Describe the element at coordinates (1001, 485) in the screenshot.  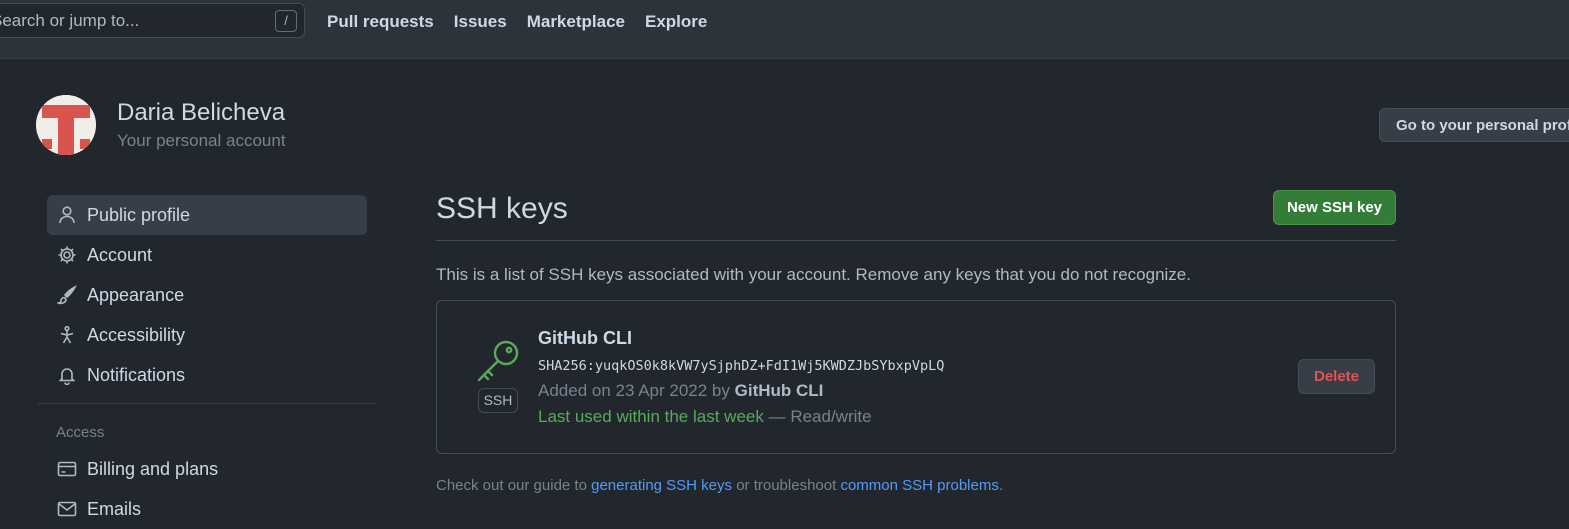
I see `help-suffix: .` at that location.